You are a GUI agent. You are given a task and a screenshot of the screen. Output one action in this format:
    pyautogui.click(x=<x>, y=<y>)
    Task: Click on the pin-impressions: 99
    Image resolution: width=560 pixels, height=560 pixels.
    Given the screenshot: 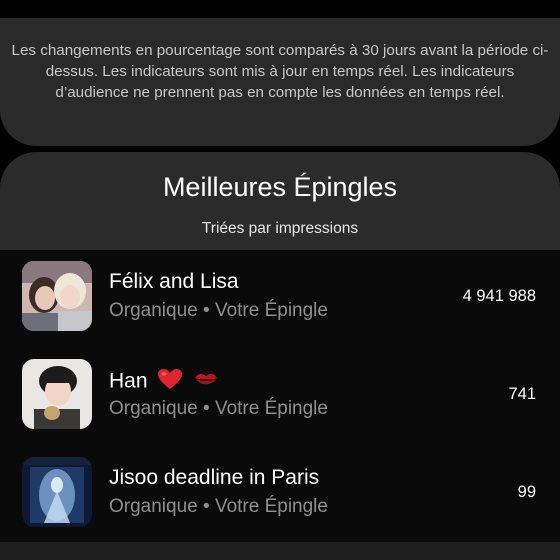 What is the action you would take?
    pyautogui.click(x=526, y=492)
    